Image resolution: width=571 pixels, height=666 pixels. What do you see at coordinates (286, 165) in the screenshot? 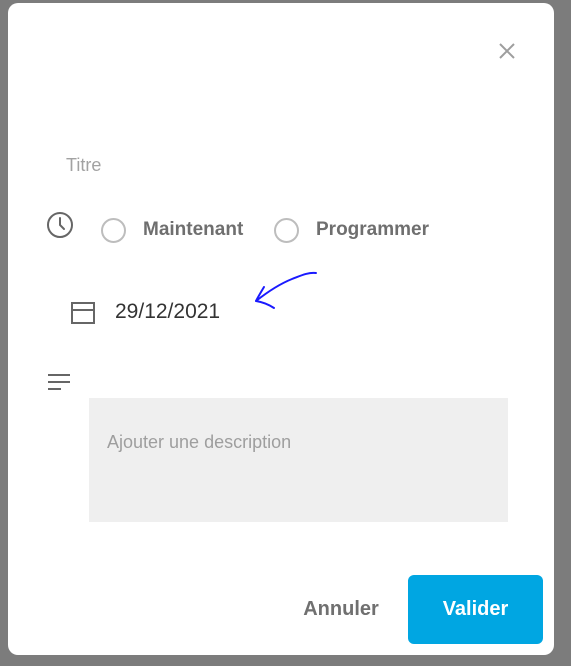
I see `title-input` at bounding box center [286, 165].